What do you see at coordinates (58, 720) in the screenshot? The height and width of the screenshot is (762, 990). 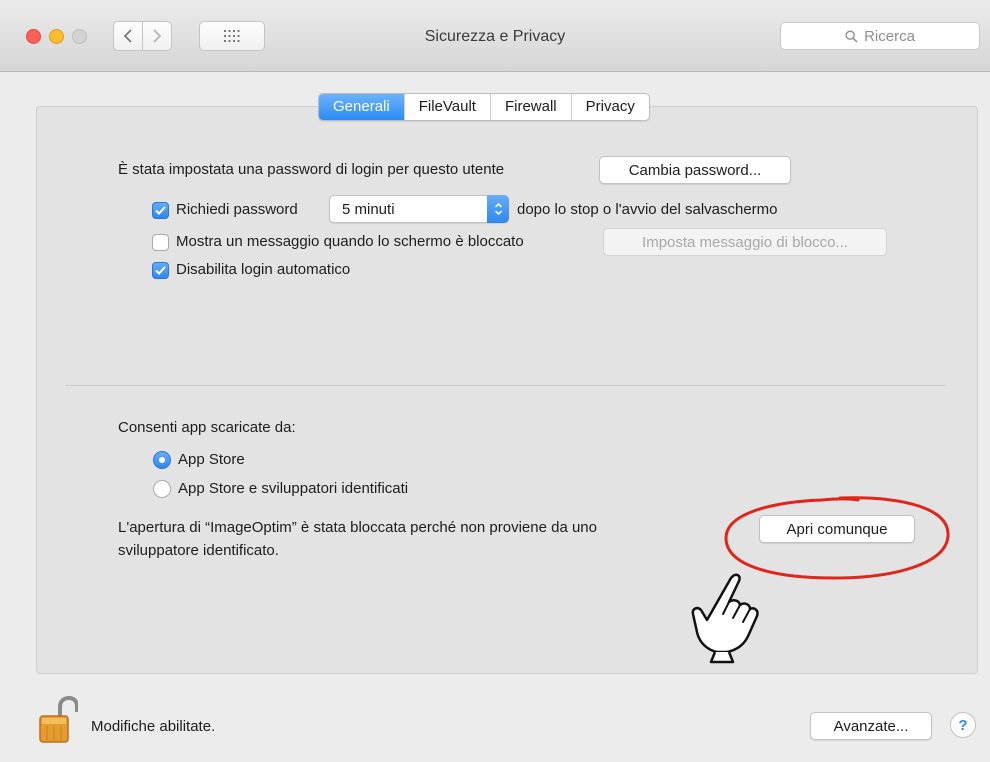 I see `unlocked-padlock-icon` at bounding box center [58, 720].